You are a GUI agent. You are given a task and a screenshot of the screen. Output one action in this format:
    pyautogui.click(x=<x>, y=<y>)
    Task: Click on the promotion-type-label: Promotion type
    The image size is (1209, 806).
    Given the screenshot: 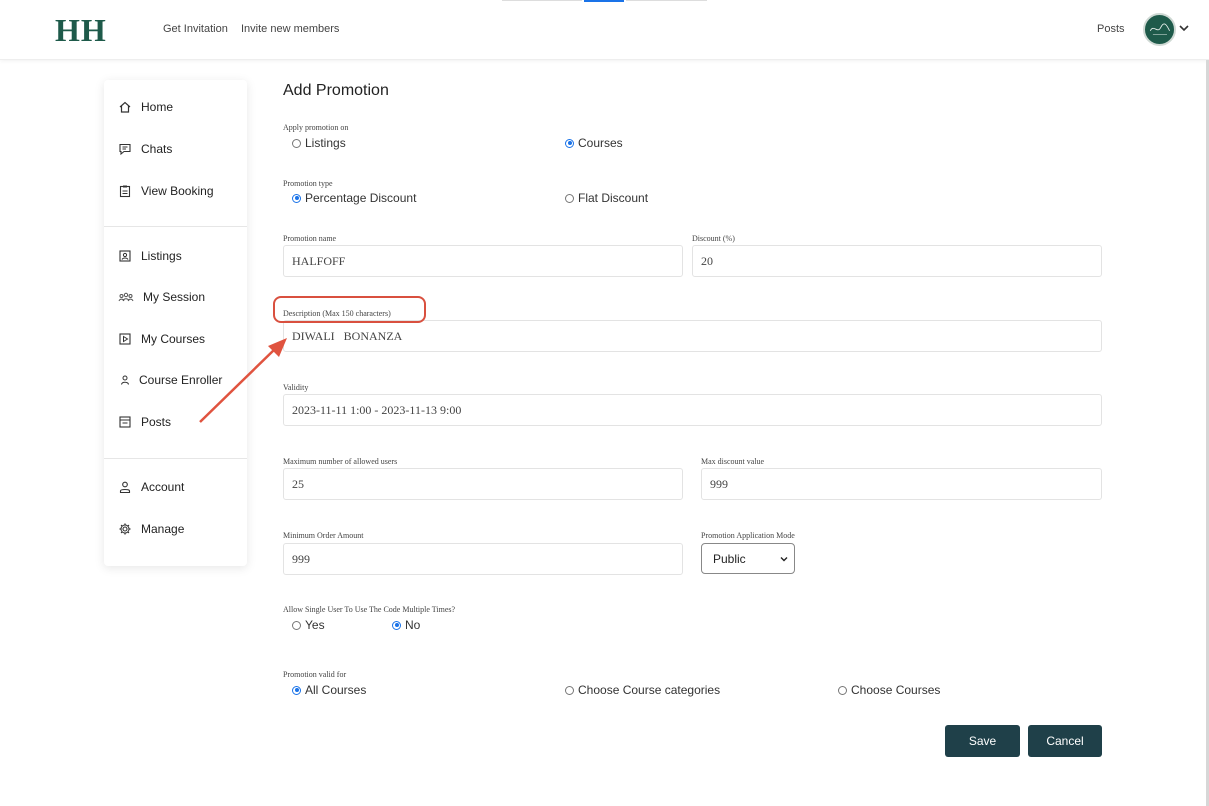 What is the action you would take?
    pyautogui.click(x=308, y=183)
    